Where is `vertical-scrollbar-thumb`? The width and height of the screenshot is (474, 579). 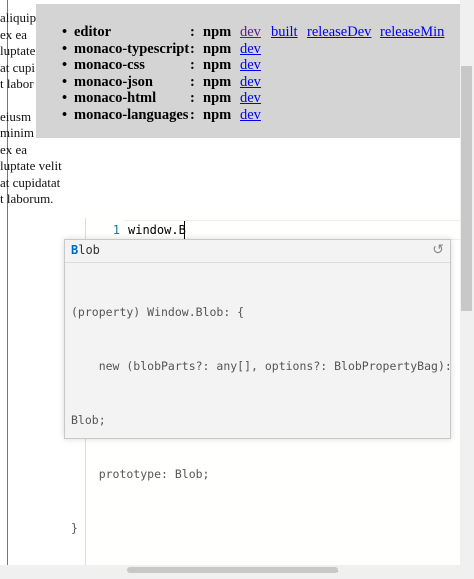 vertical-scrollbar-thumb is located at coordinates (466, 188).